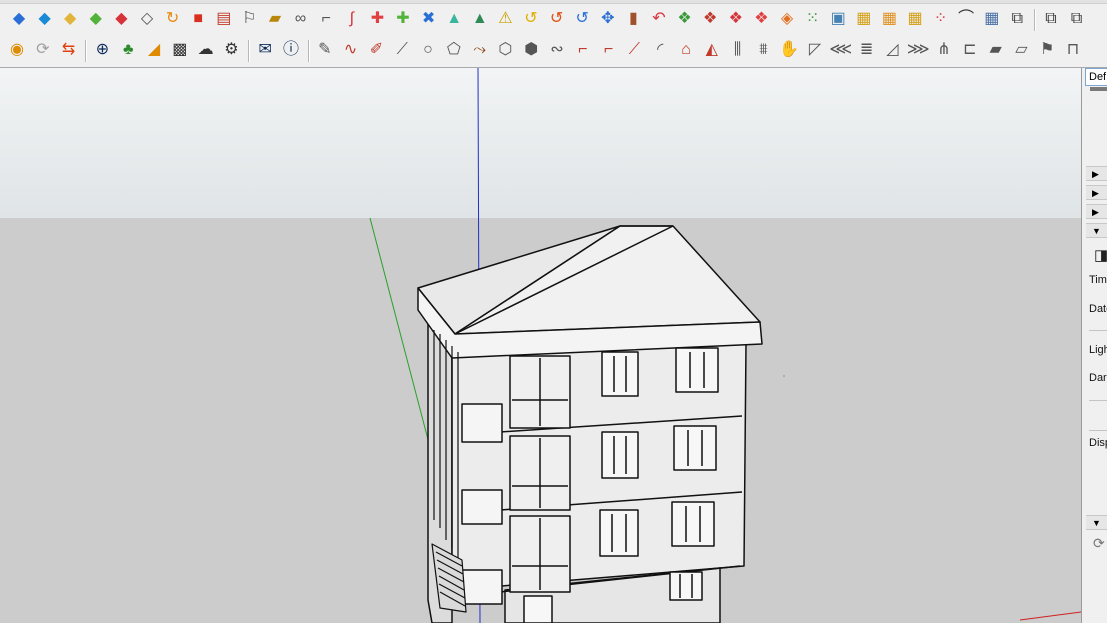  What do you see at coordinates (915, 19) in the screenshot?
I see `grid-yellow-icon: ▦` at bounding box center [915, 19].